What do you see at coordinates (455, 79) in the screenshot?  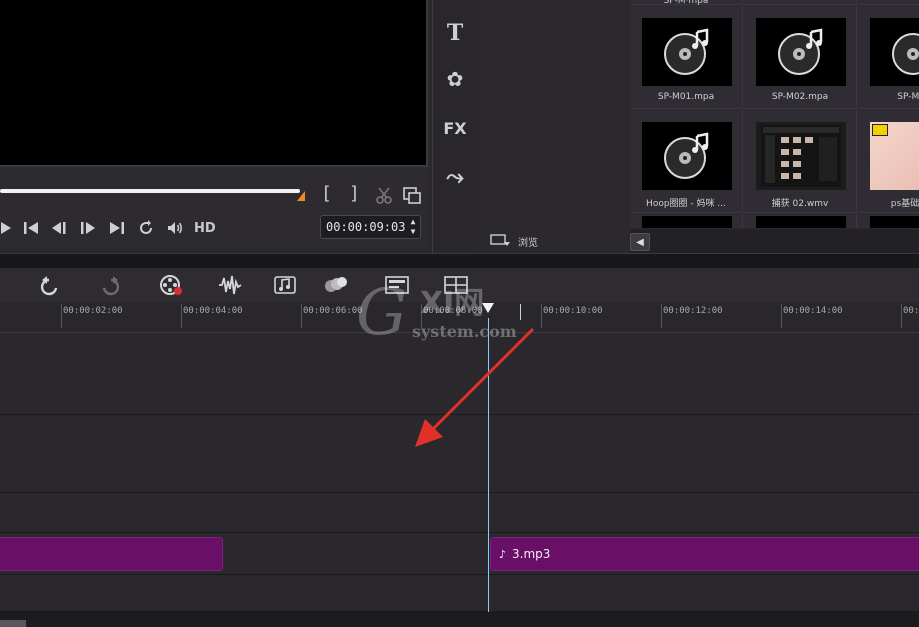 I see `graphics-tool-icon: ✿` at bounding box center [455, 79].